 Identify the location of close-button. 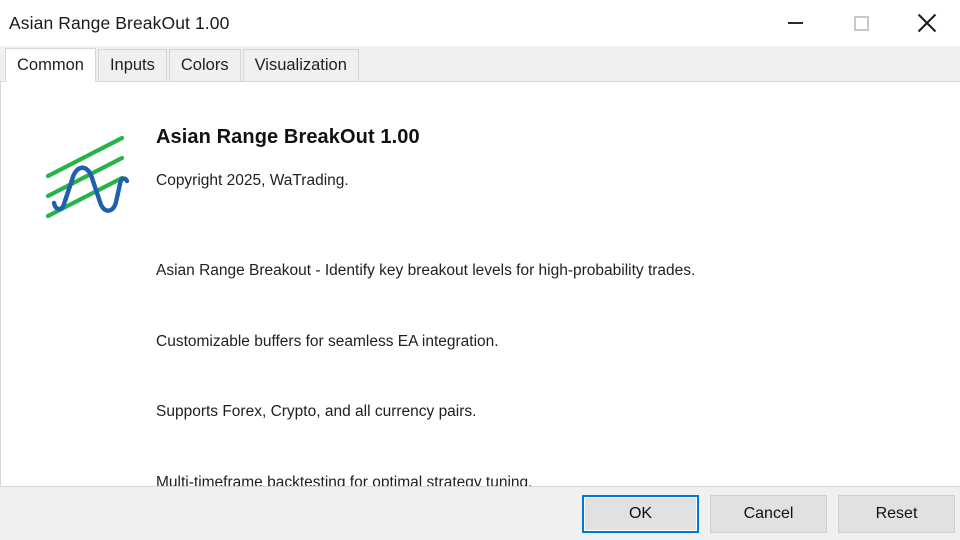
(927, 23).